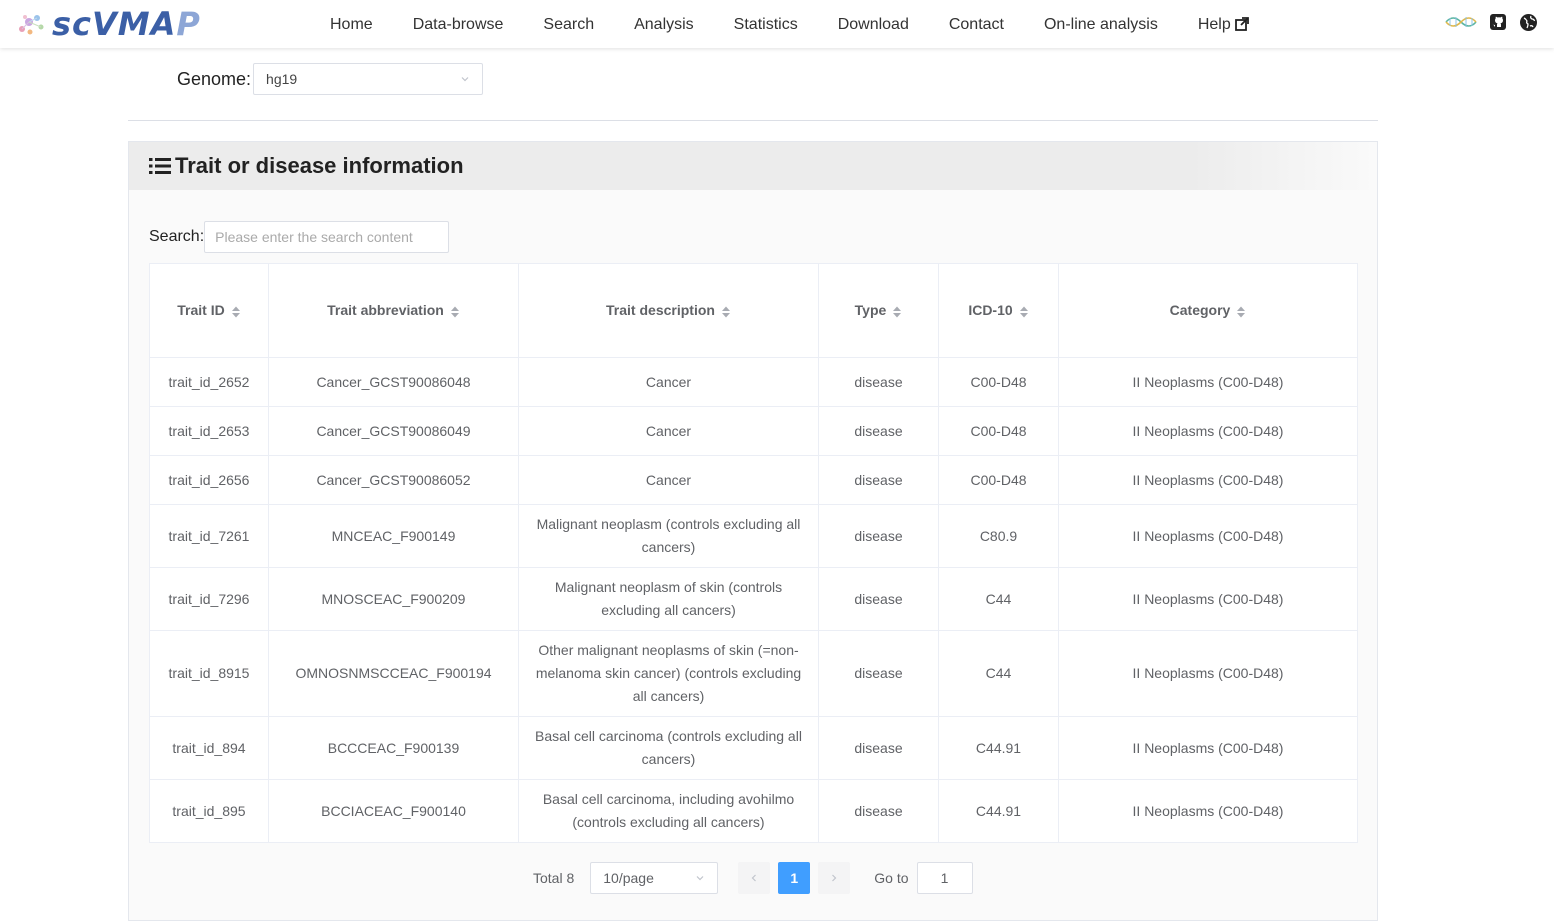  What do you see at coordinates (1101, 24) in the screenshot?
I see `nav-online-analysis: On-line analysis` at bounding box center [1101, 24].